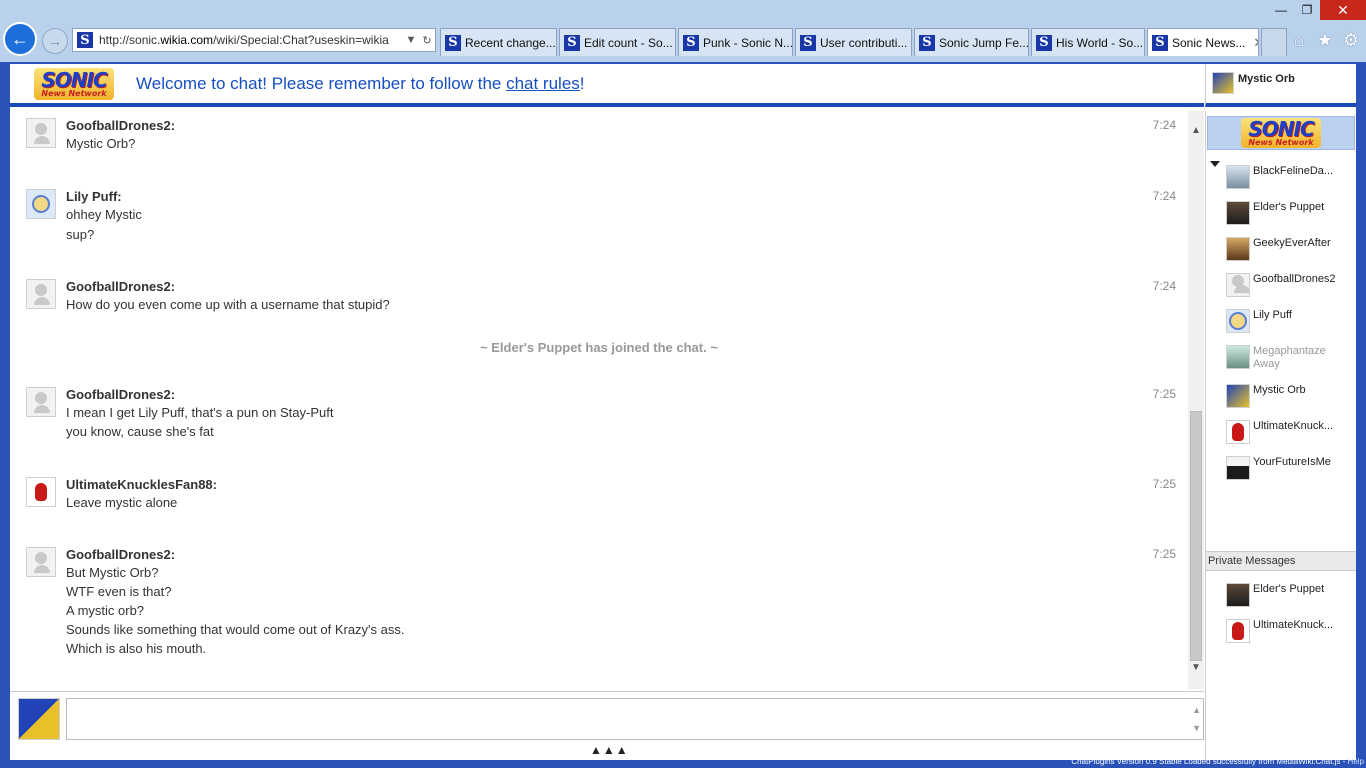 Image resolution: width=1366 pixels, height=768 pixels. Describe the element at coordinates (1292, 462) in the screenshot. I see `user-name: YourFutureIsMe` at that location.